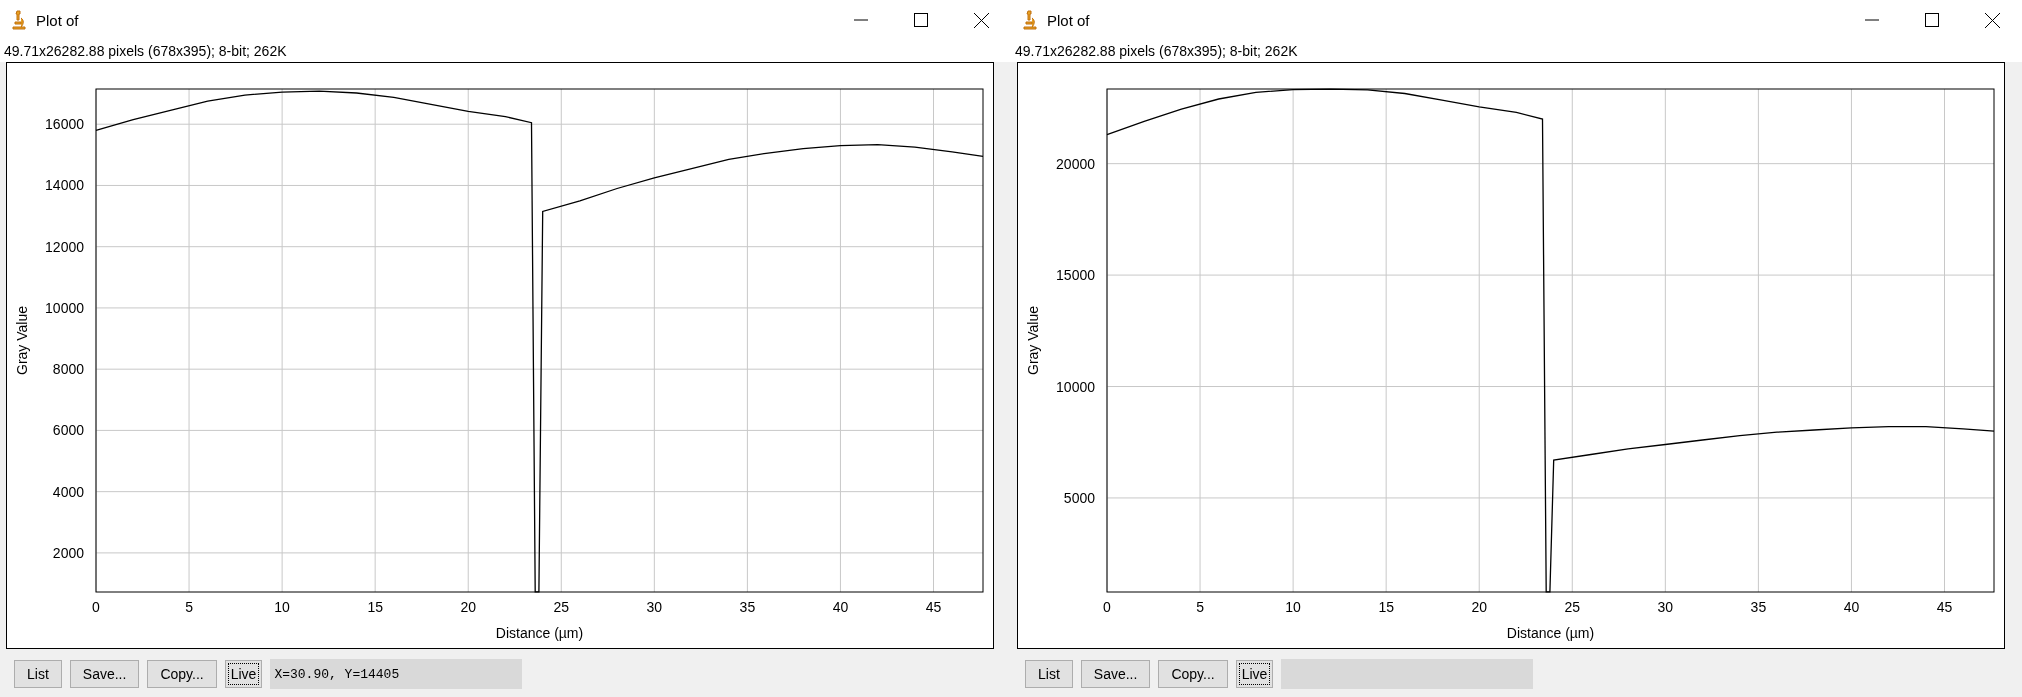 Image resolution: width=2022 pixels, height=697 pixels. Describe the element at coordinates (1079, 497) in the screenshot. I see `axis-tick-label: 5000` at that location.